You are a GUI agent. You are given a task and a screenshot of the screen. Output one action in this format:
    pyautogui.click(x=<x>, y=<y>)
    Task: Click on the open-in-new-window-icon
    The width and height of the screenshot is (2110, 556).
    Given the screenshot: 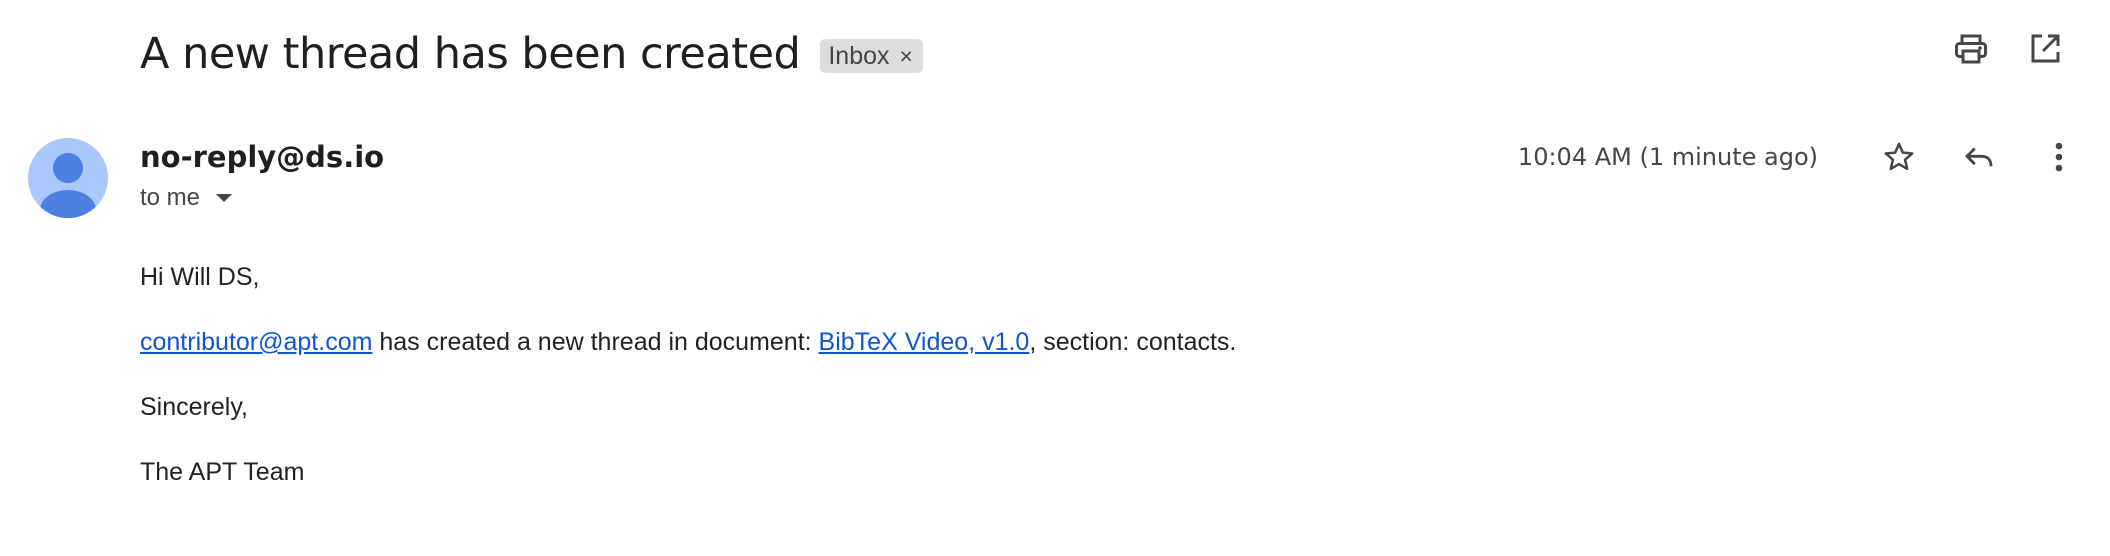 What is the action you would take?
    pyautogui.click(x=2045, y=48)
    